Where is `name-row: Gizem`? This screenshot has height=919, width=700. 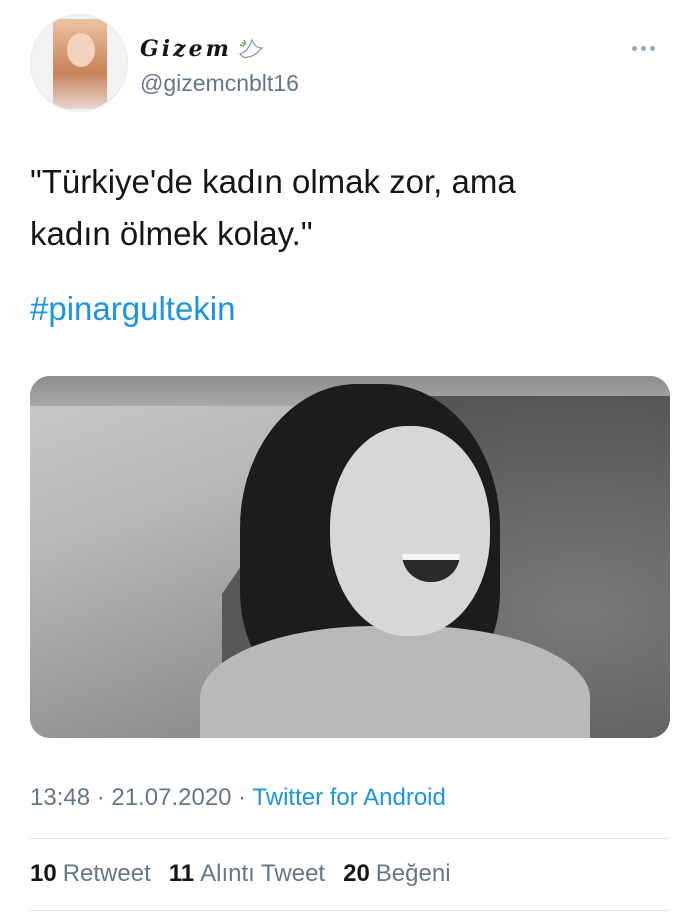
name-row: Gizem is located at coordinates (203, 49).